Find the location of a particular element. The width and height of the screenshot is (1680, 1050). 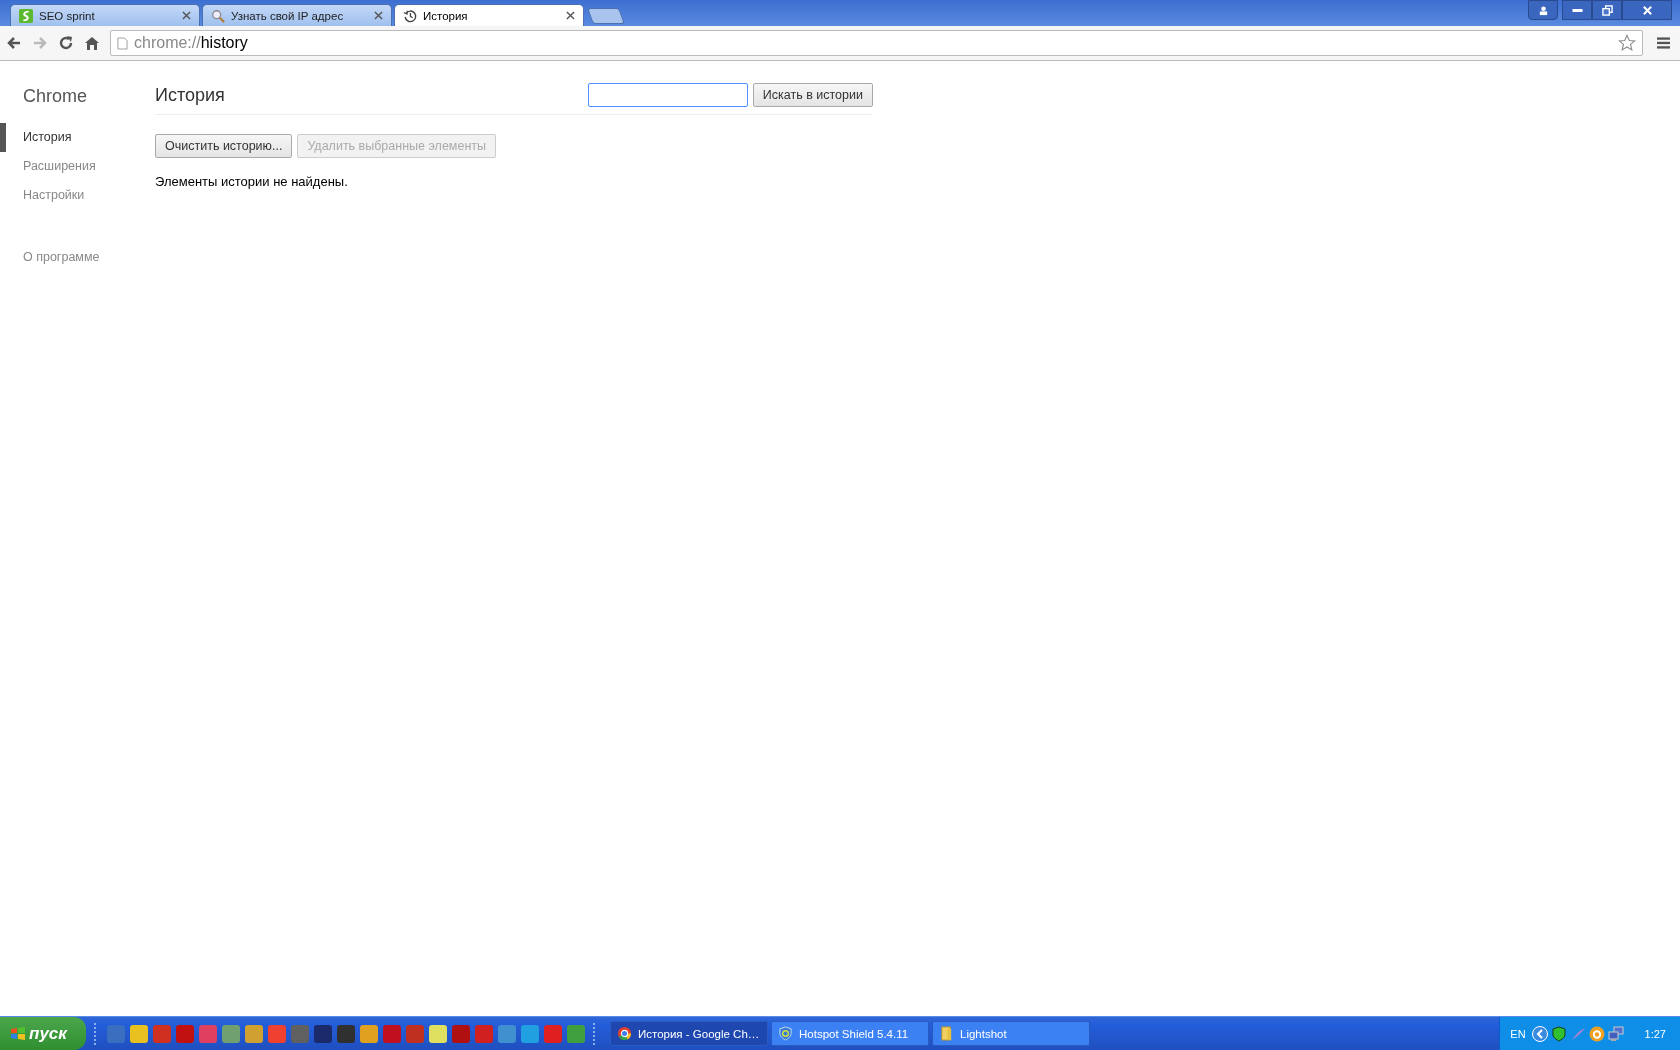

profile-button is located at coordinates (1543, 10).